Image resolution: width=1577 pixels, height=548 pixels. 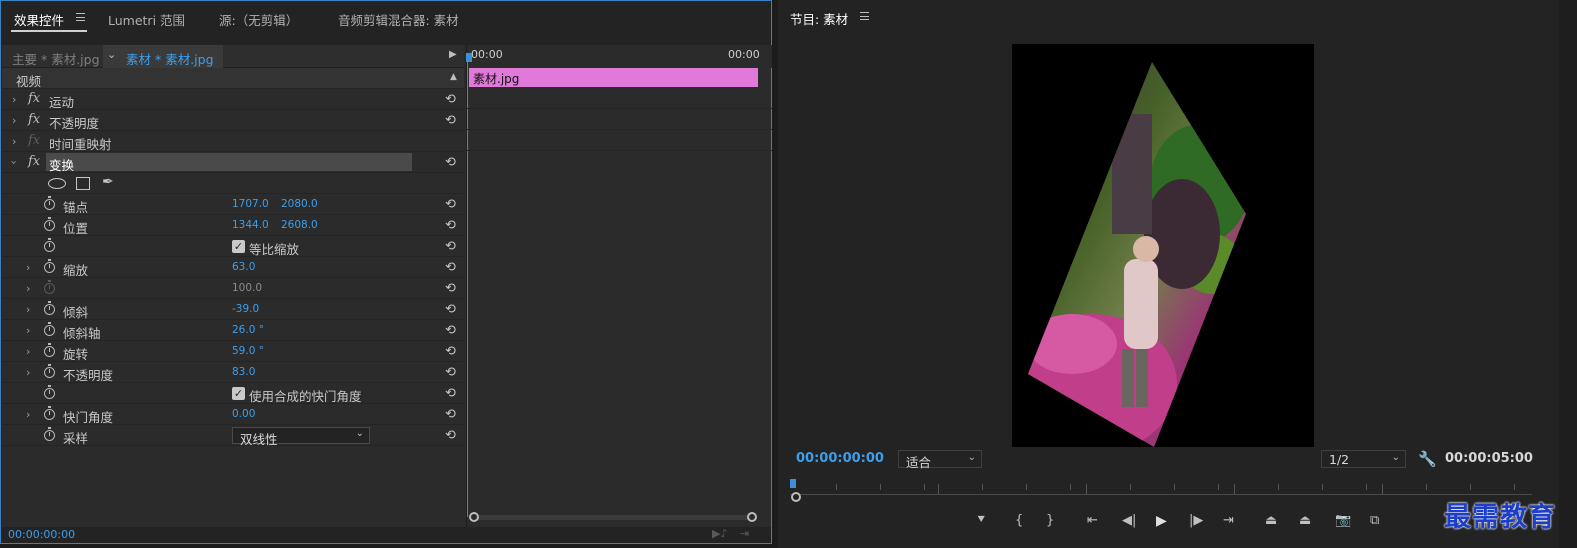 What do you see at coordinates (250, 225) in the screenshot?
I see `position-x-value: 1344.0` at bounding box center [250, 225].